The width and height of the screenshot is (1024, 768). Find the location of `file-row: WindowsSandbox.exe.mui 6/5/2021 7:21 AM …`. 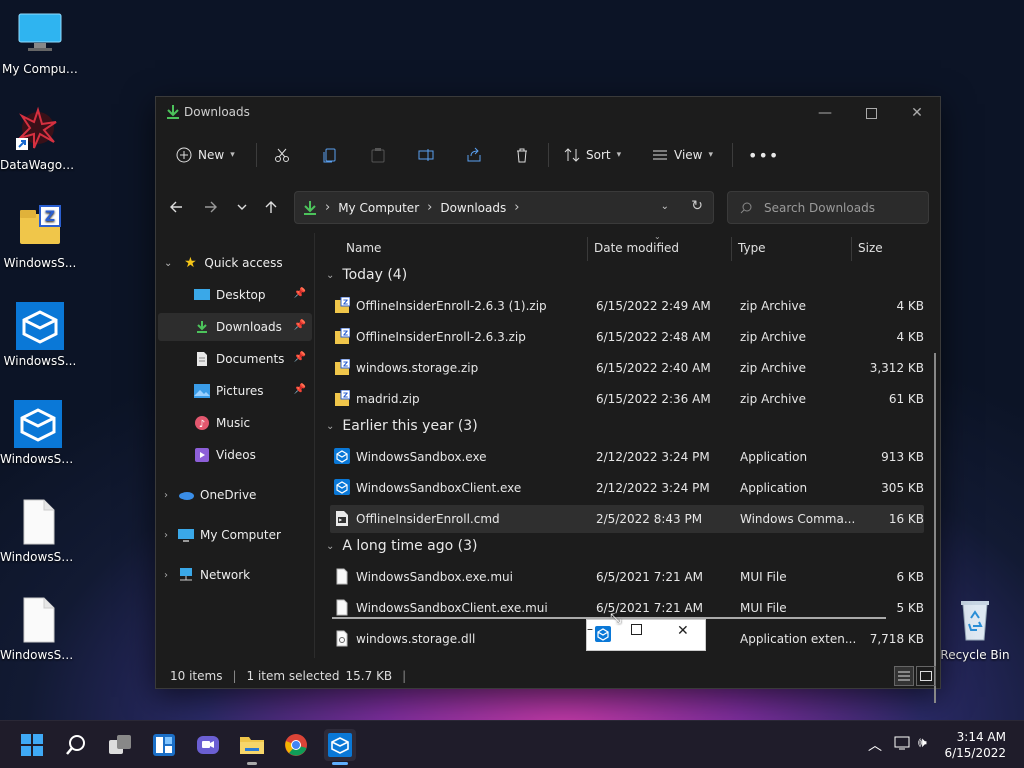

file-row: WindowsSandbox.exe.mui 6/5/2021 7:21 AM … is located at coordinates (627, 577).